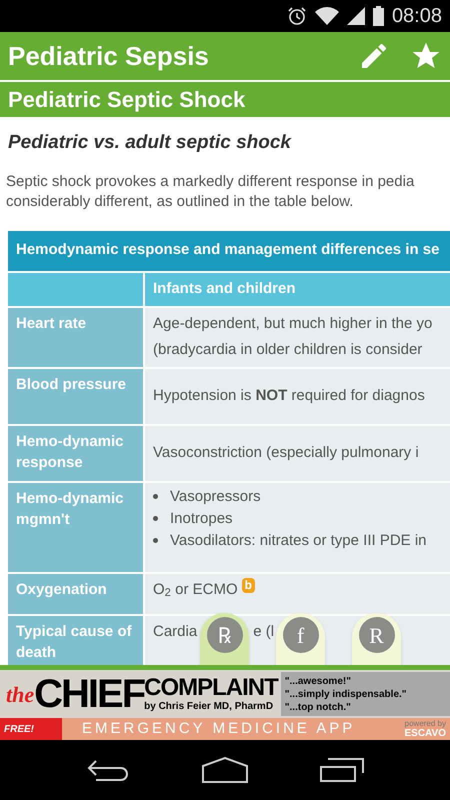 This screenshot has width=450, height=800. Describe the element at coordinates (127, 100) in the screenshot. I see `section-title: Pediatric Septic Shock` at that location.